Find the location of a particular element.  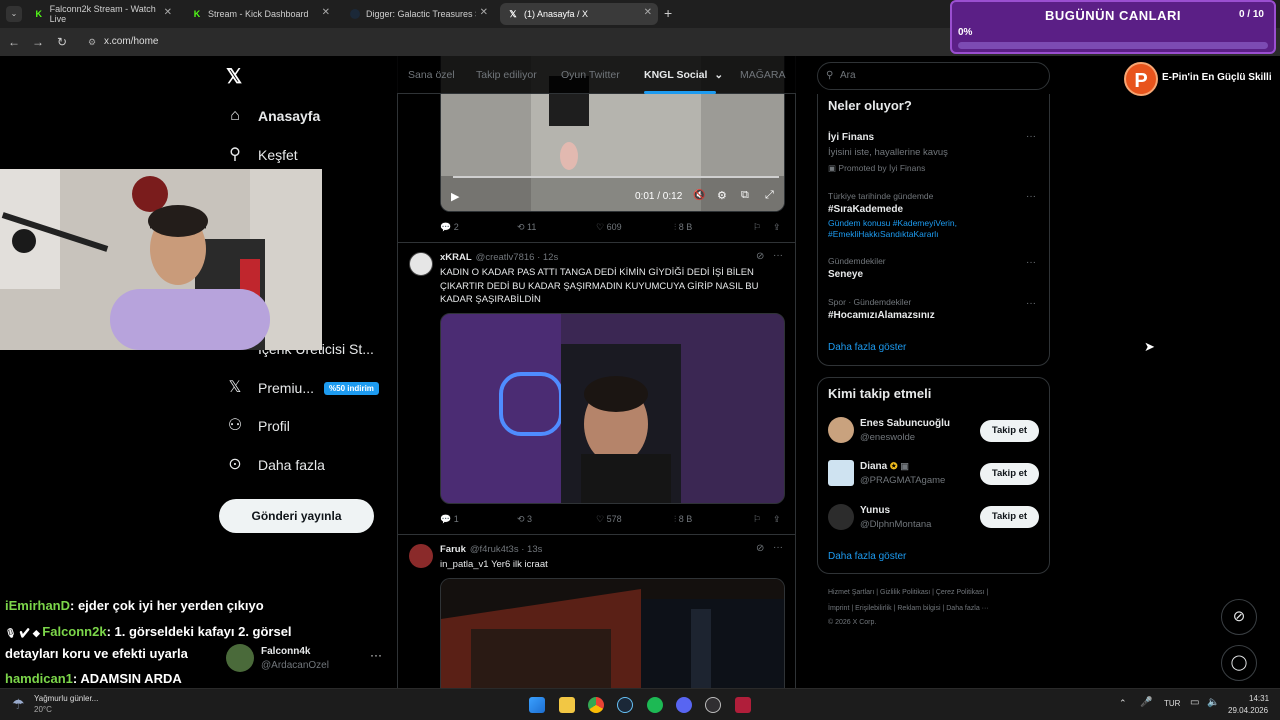

post-button: Gönderi yayınla is located at coordinates (296, 516).